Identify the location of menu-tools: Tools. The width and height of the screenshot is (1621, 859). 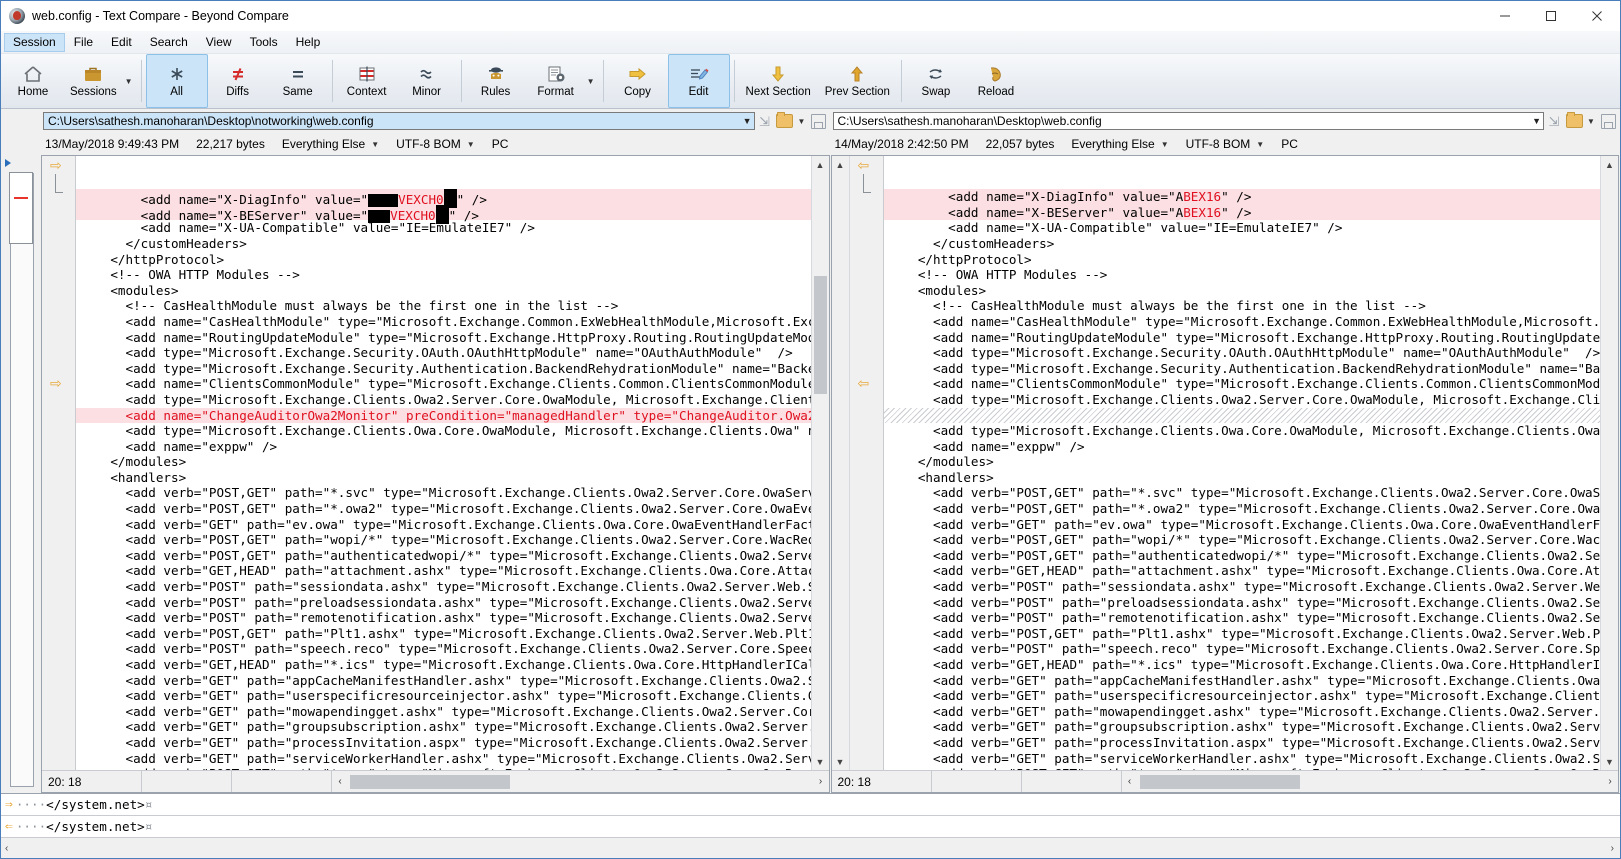
(264, 42).